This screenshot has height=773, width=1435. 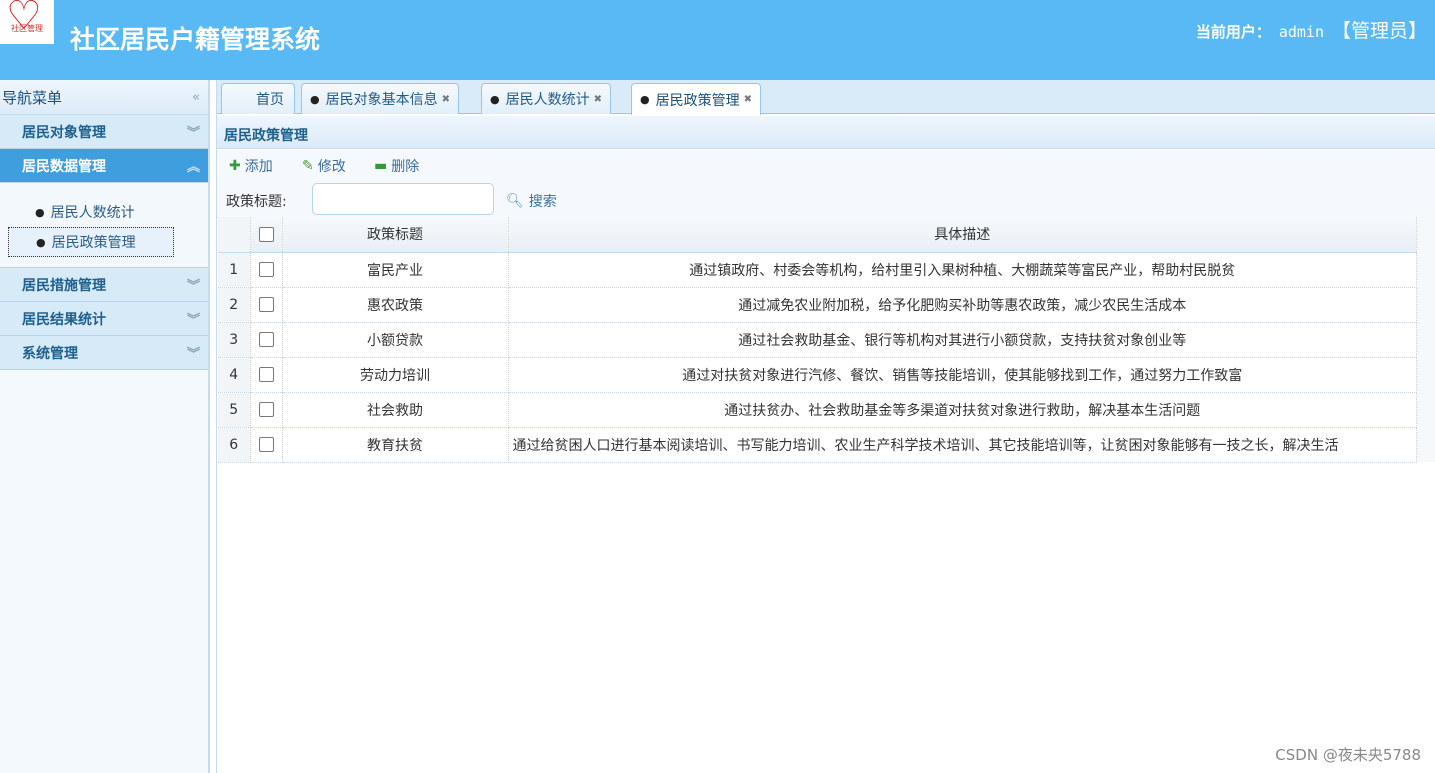 I want to click on add-button: ✚ 添加, so click(x=251, y=166).